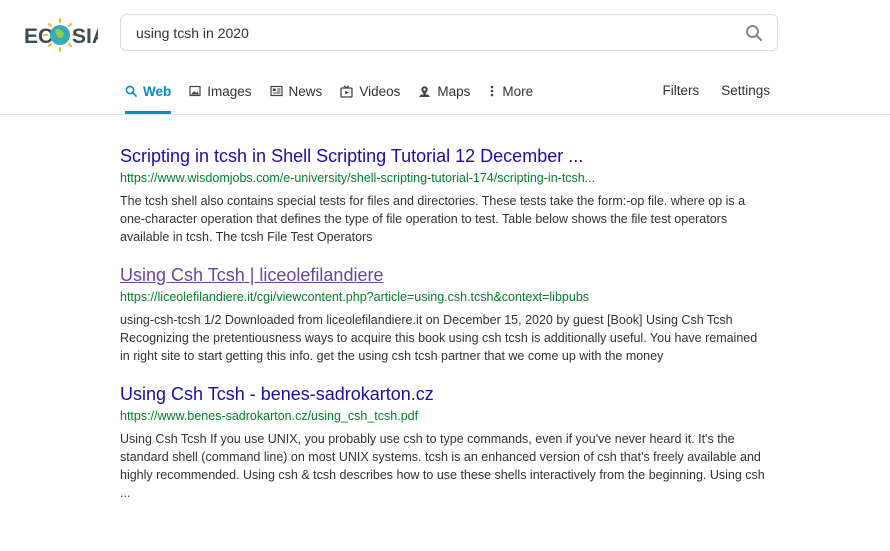 The width and height of the screenshot is (890, 551). Describe the element at coordinates (445, 394) in the screenshot. I see `result-title-link: Using Csh Tcsh - benes-sadrokarton.cz` at that location.